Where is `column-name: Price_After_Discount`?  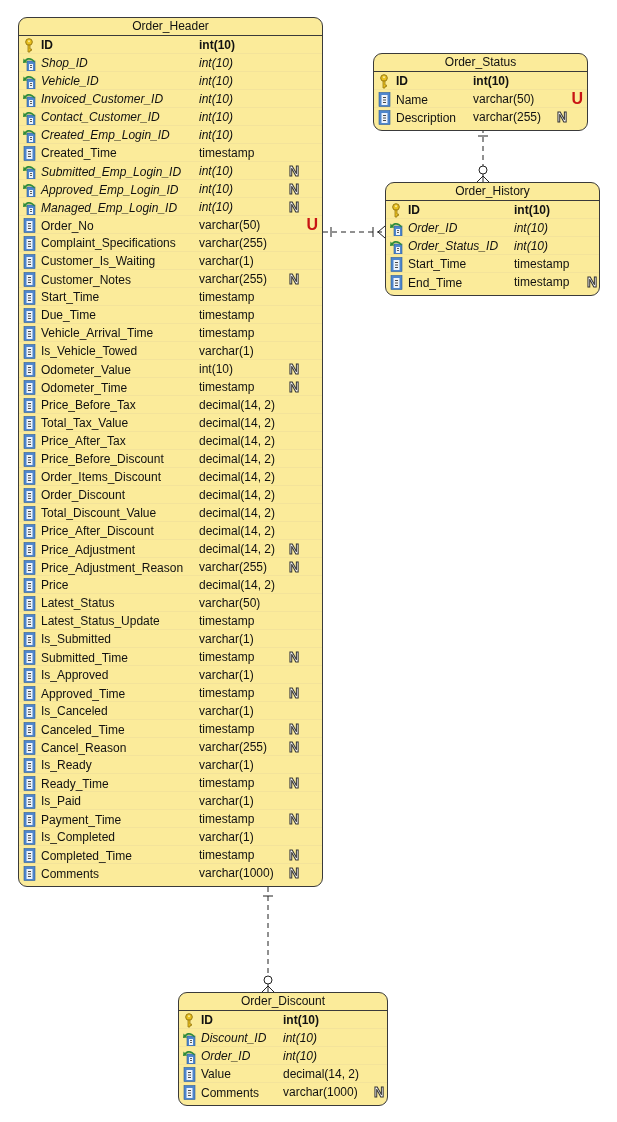 column-name: Price_After_Discount is located at coordinates (97, 531).